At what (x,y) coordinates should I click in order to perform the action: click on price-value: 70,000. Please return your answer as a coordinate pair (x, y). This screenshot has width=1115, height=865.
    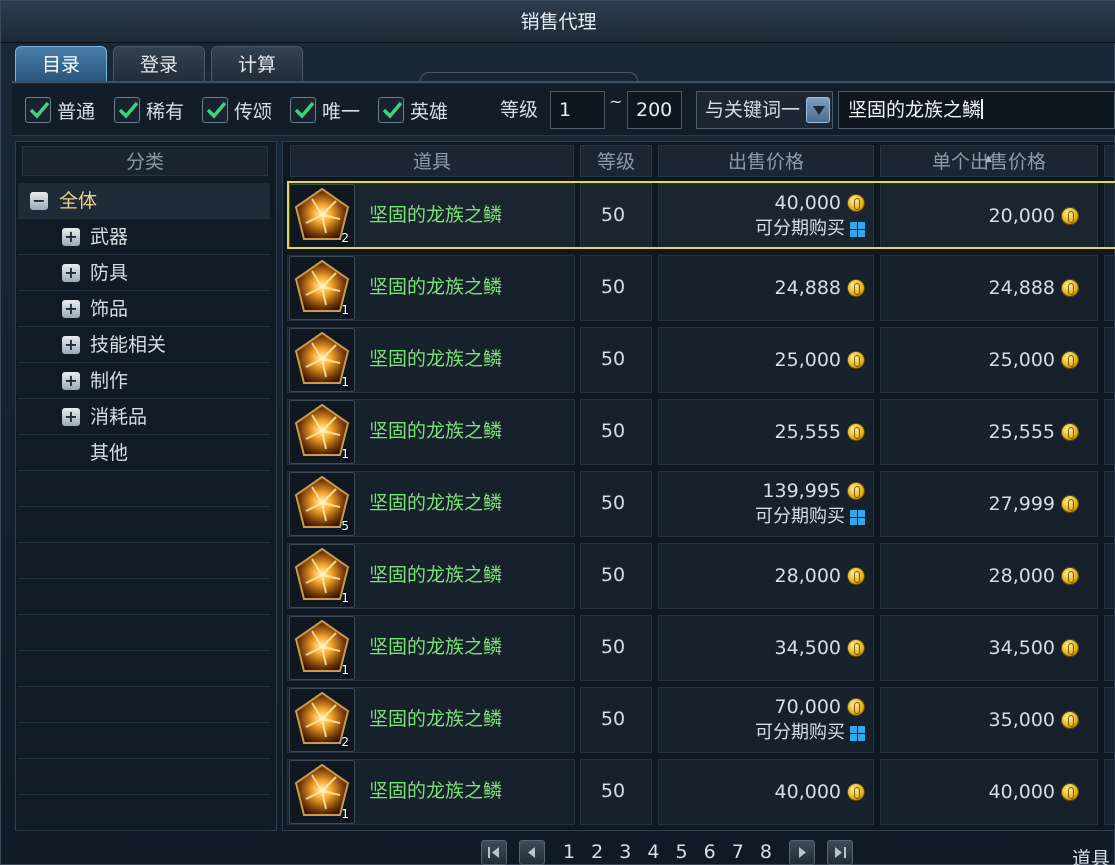
    Looking at the image, I should click on (807, 707).